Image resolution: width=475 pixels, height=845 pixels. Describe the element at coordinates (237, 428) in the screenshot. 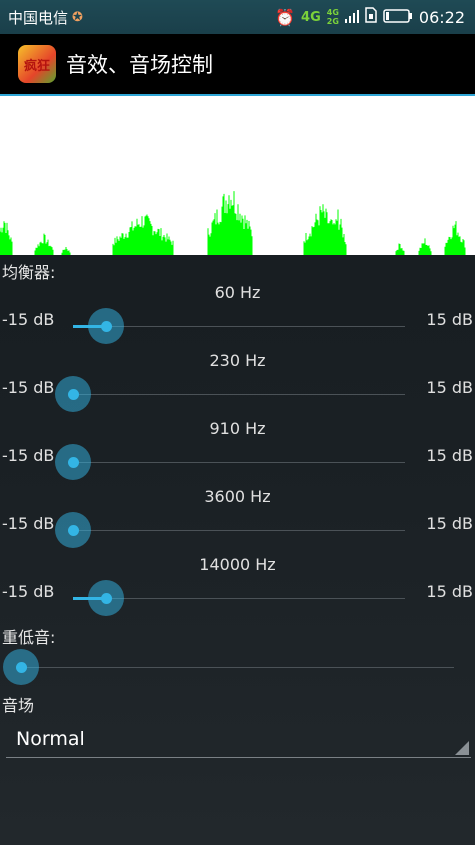

I see `band-frequency-label: 910 Hz` at that location.